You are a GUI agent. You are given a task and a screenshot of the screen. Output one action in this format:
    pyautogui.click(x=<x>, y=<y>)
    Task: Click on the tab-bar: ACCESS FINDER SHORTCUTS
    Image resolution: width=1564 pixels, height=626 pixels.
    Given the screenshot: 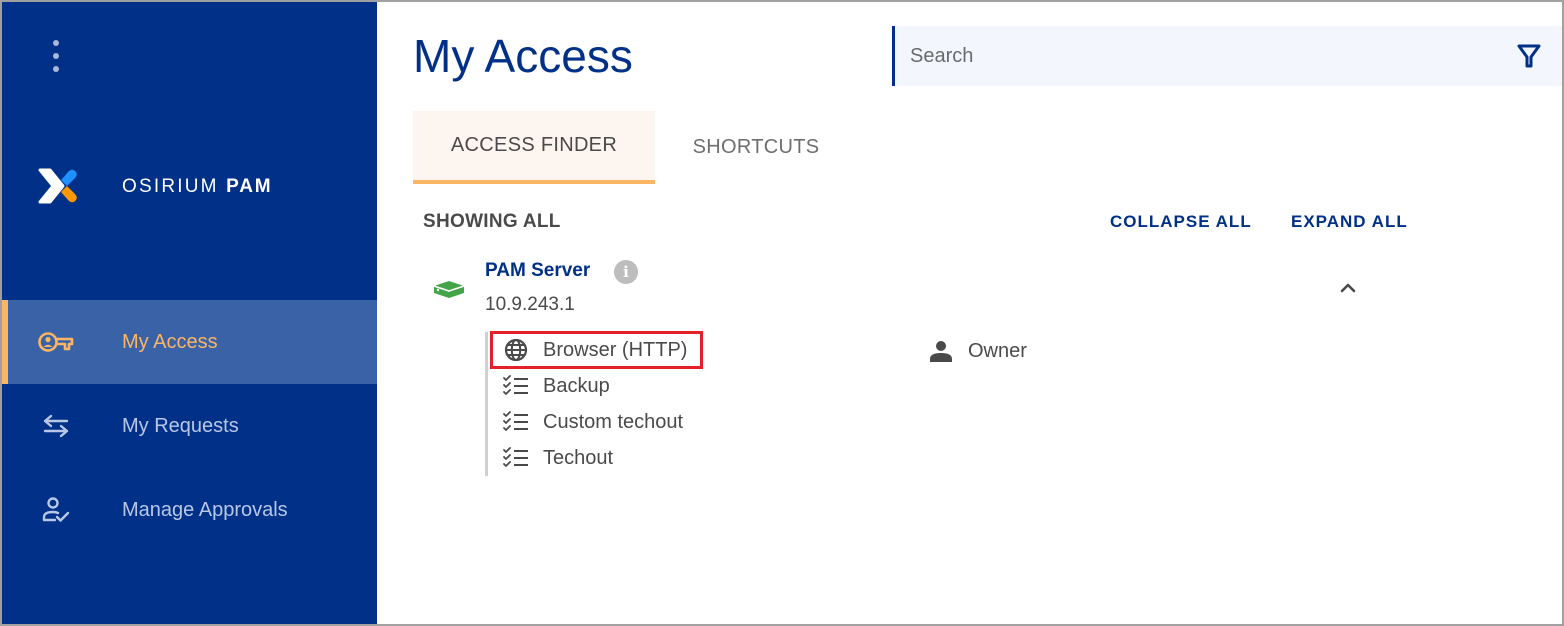 What is the action you would take?
    pyautogui.click(x=635, y=147)
    